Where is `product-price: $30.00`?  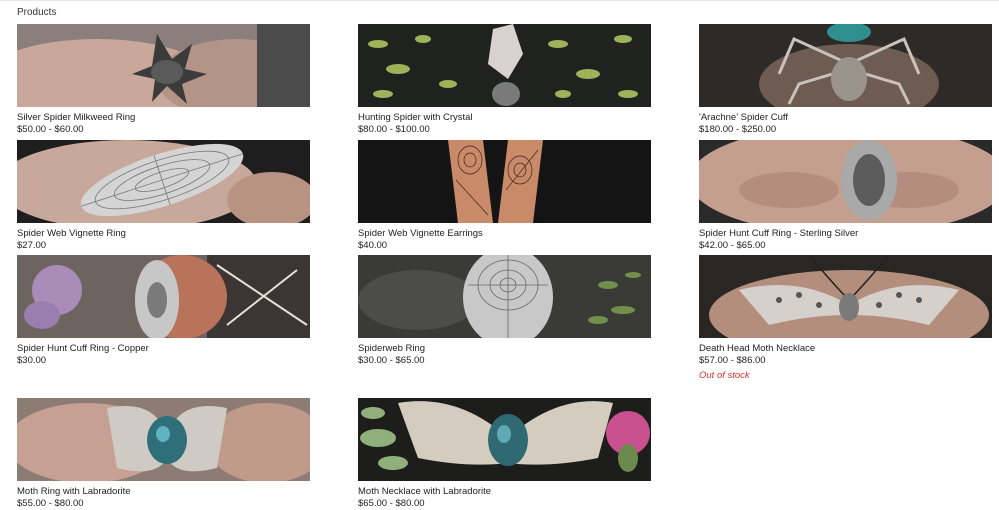
product-price: $30.00 is located at coordinates (32, 360).